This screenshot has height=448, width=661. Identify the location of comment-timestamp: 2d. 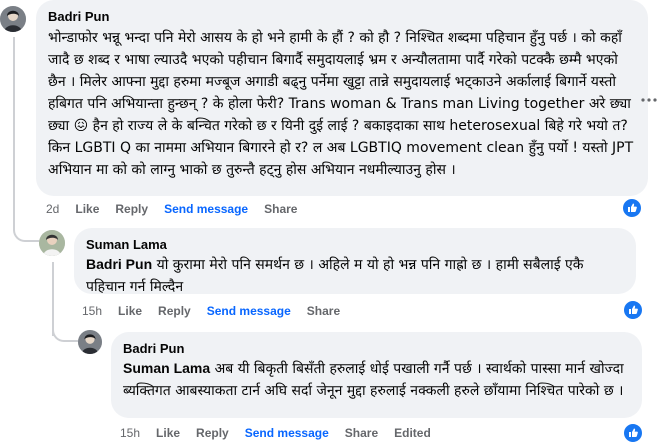
(52, 209).